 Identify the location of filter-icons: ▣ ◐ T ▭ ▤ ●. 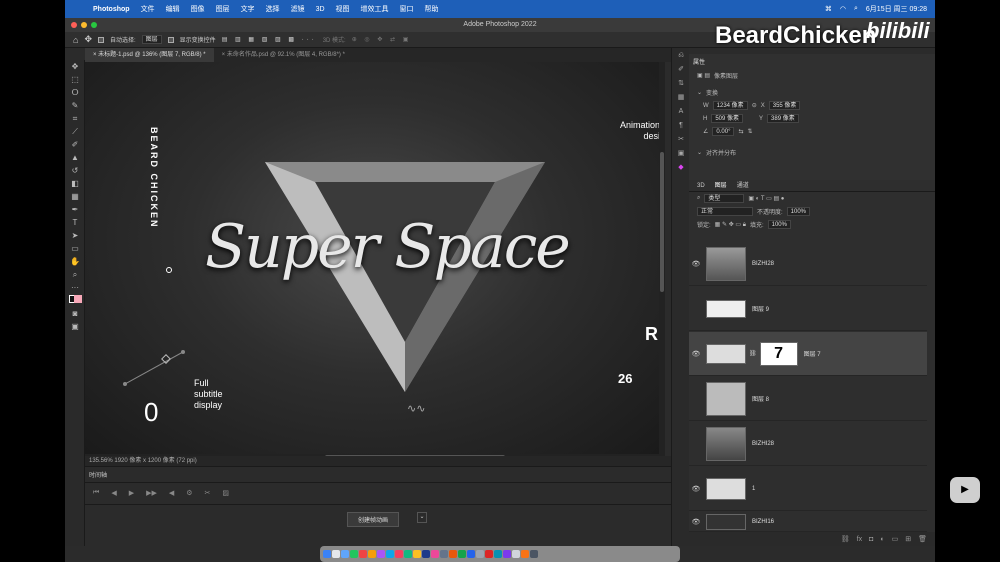
(766, 198).